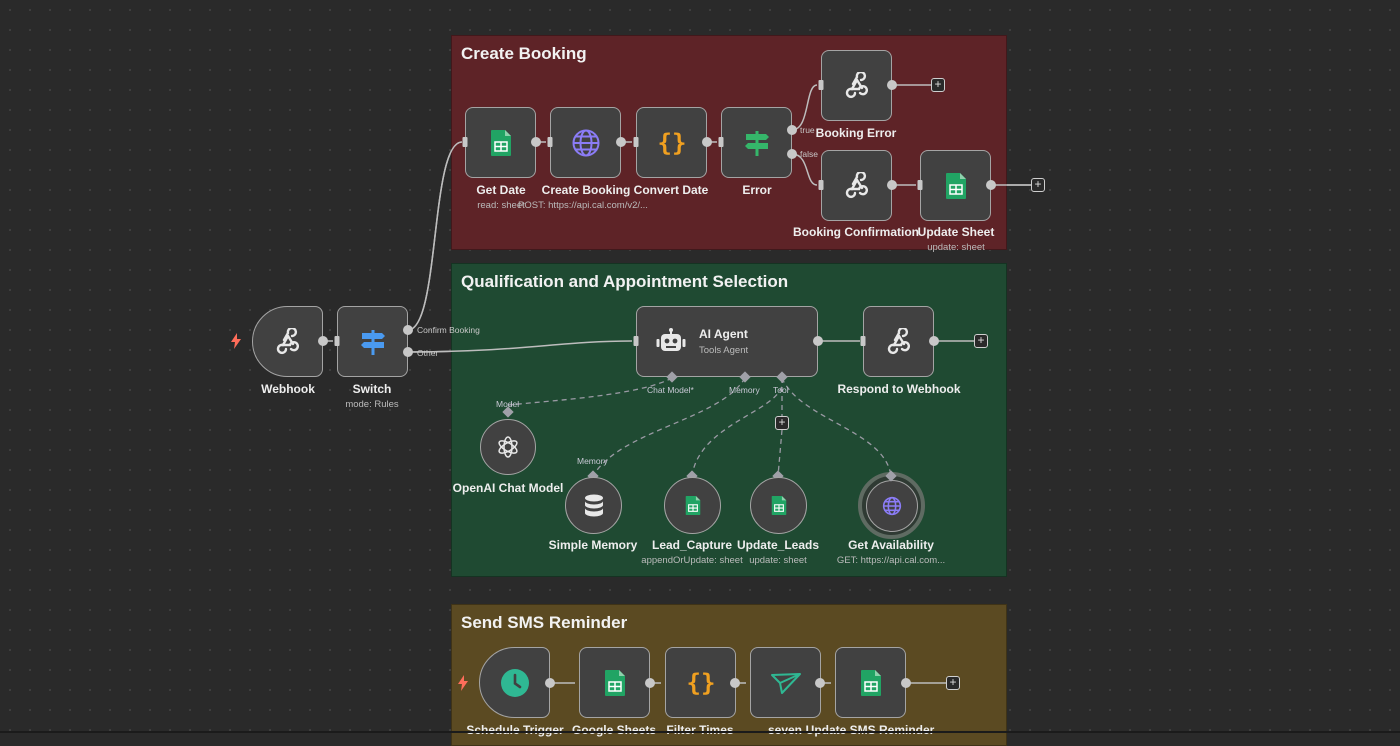 This screenshot has width=1400, height=746. I want to click on node-update-sheet, so click(955, 185).